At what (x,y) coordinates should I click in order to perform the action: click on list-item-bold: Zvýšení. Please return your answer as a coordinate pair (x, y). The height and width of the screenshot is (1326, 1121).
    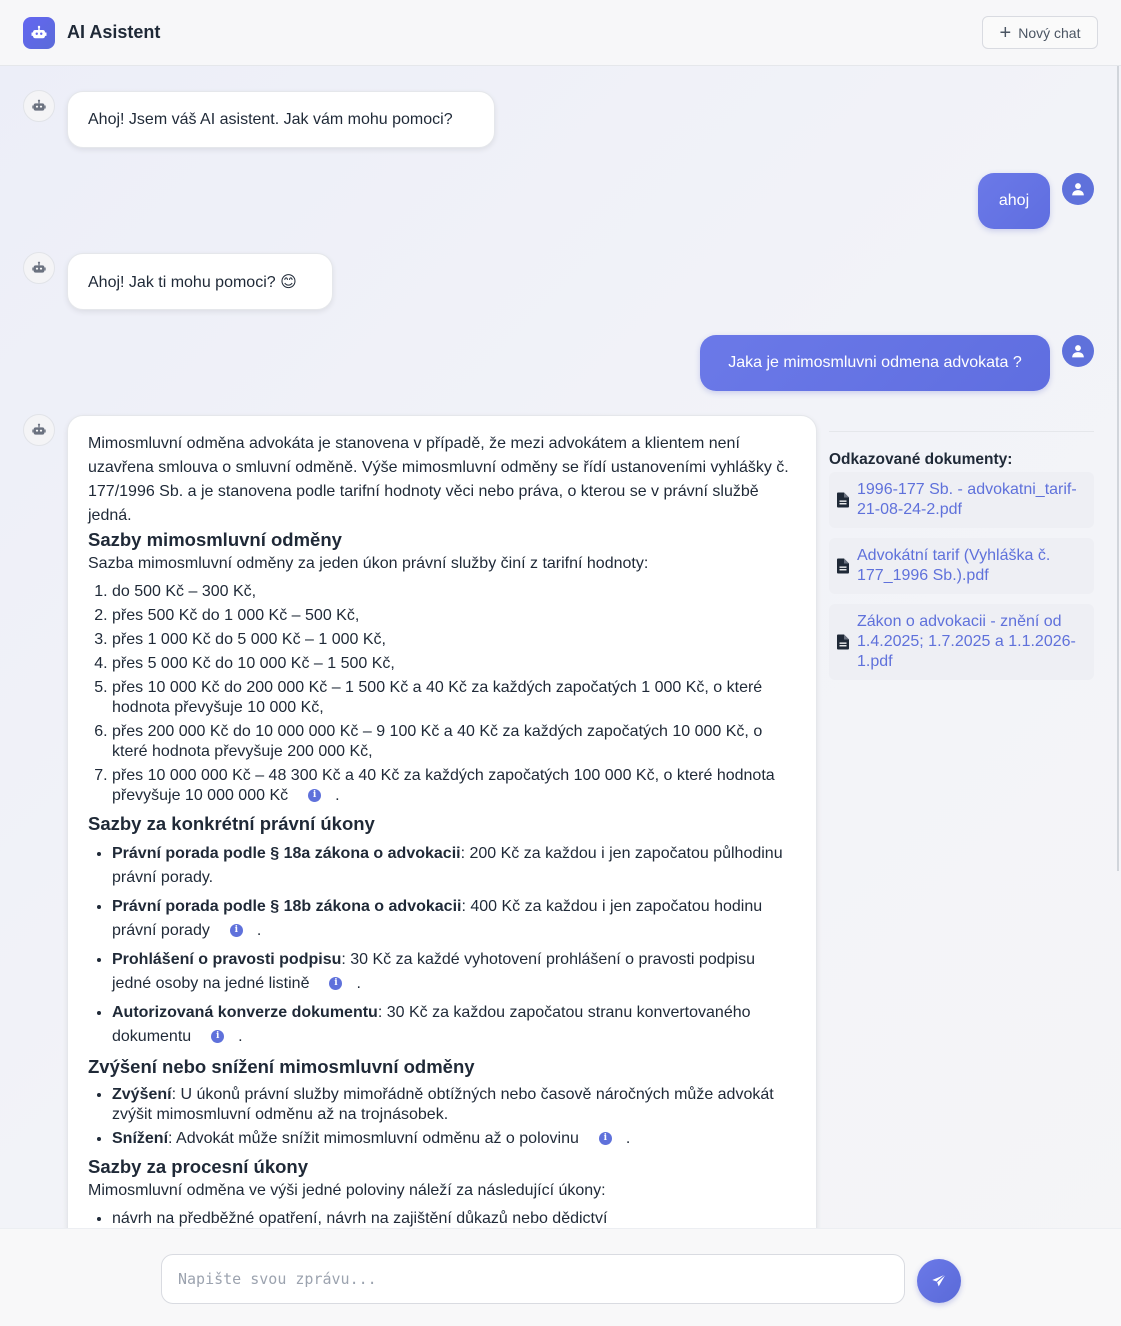
    Looking at the image, I should click on (142, 1094).